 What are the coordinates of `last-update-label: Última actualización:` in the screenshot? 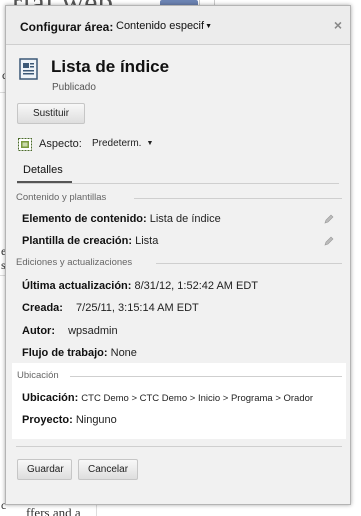 It's located at (77, 286).